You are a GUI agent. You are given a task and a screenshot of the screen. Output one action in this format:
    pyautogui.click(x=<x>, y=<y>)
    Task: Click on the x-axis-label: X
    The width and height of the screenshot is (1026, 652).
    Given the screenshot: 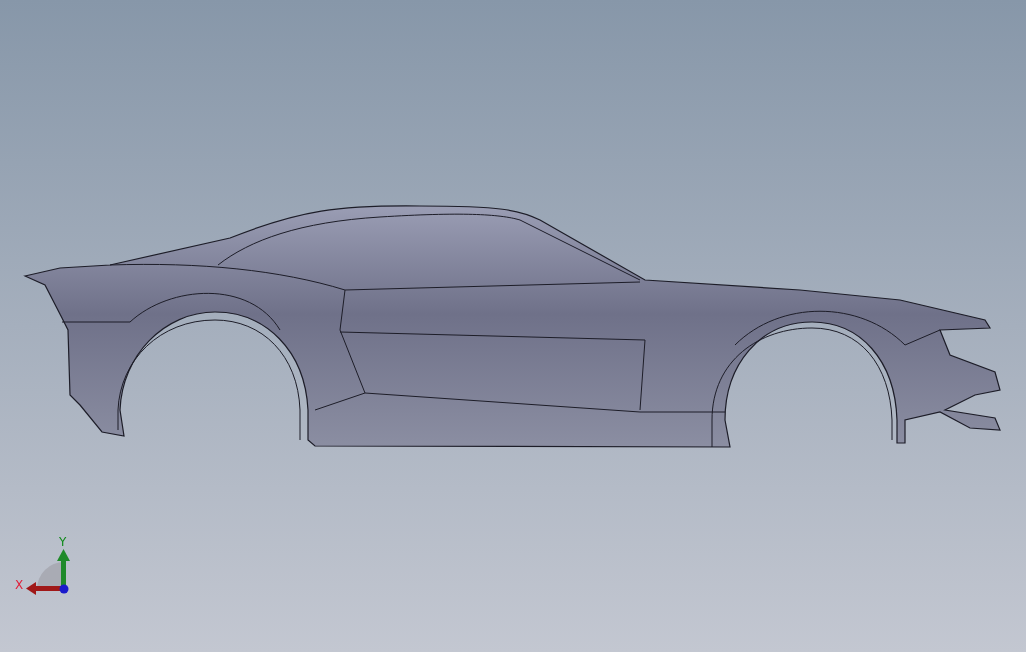 What is the action you would take?
    pyautogui.click(x=19, y=585)
    